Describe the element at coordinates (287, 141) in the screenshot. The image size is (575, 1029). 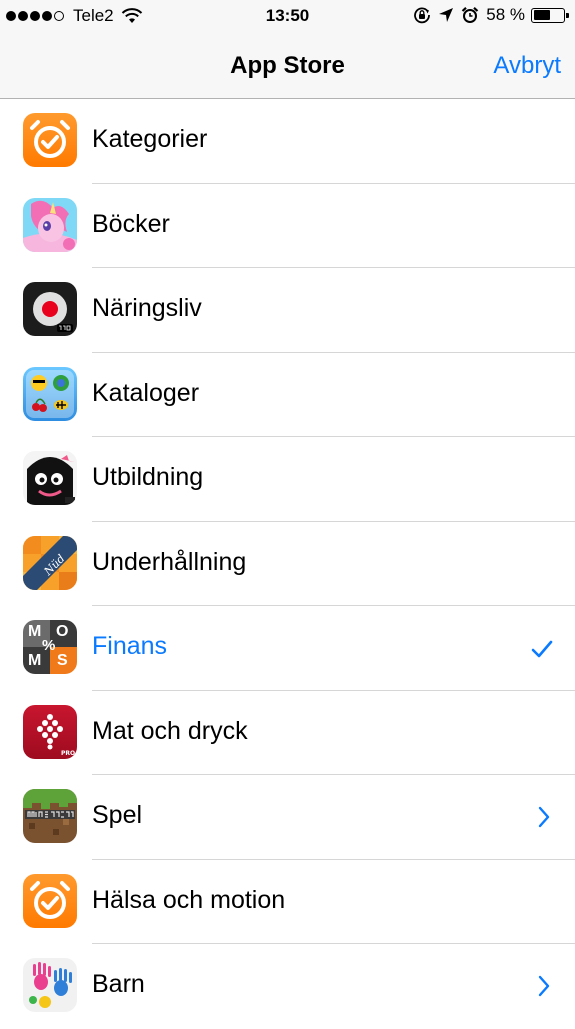
I see `list-item-kategorier: Kategorier` at that location.